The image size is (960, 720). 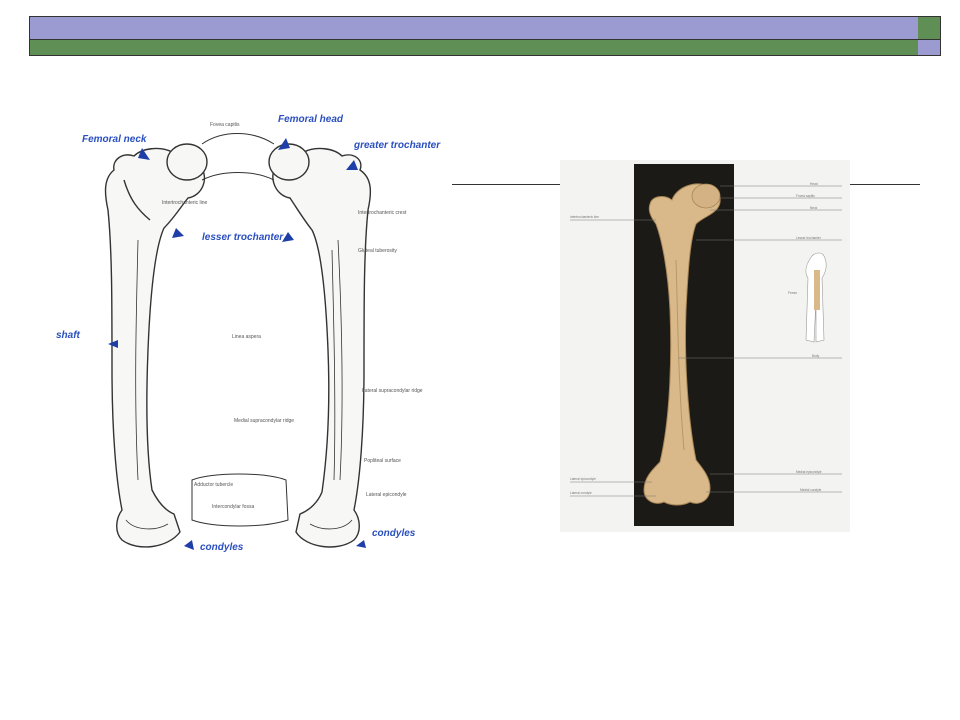 What do you see at coordinates (584, 217) in the screenshot?
I see `label-intertrochanteric-line-photo: Intertrochanteric line` at bounding box center [584, 217].